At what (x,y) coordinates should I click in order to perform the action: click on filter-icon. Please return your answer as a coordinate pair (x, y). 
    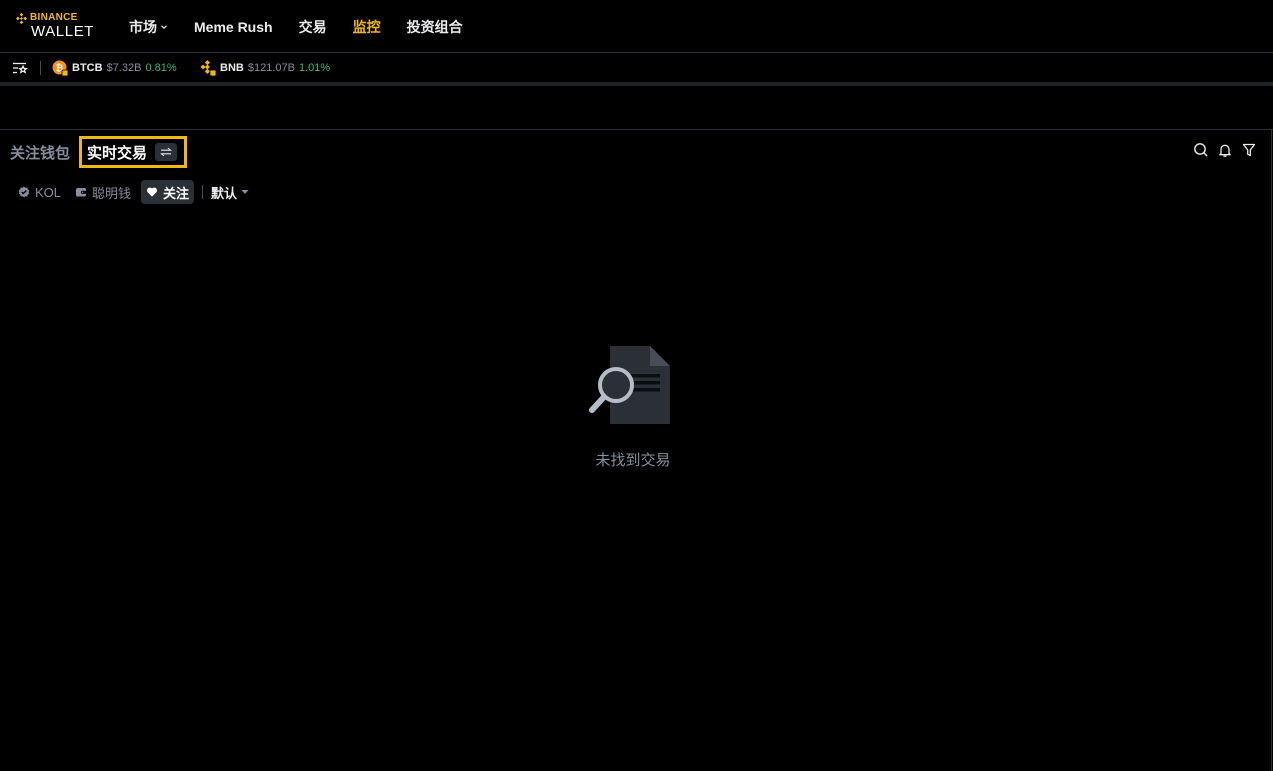
    Looking at the image, I should click on (1249, 150).